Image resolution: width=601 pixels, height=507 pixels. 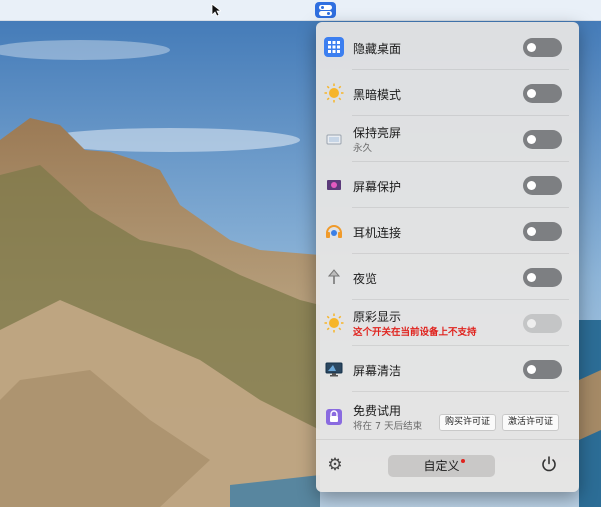 I want to click on screen-clean-toggle, so click(x=542, y=369).